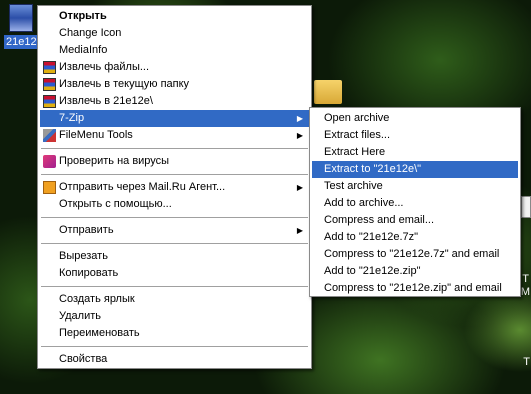  What do you see at coordinates (83, 359) in the screenshot?
I see `menu-item-label: Свойства` at bounding box center [83, 359].